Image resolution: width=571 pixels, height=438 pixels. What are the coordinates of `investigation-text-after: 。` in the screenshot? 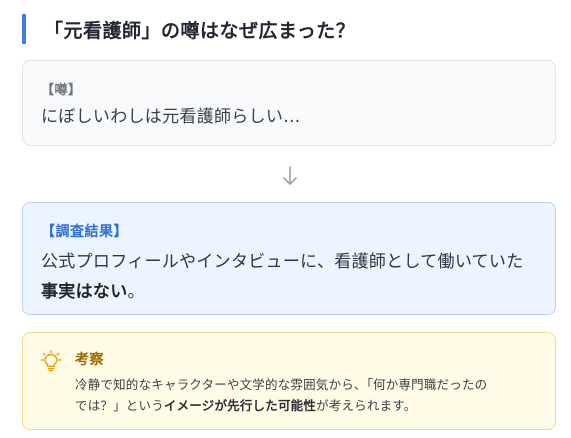 It's located at (136, 292).